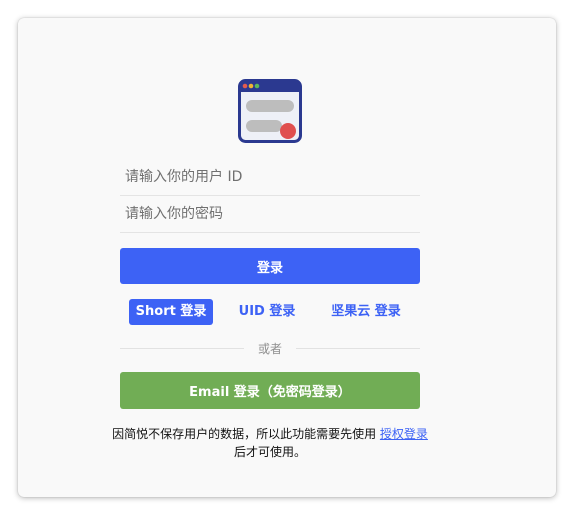 This screenshot has height=515, width=574. I want to click on divider-line-right, so click(358, 348).